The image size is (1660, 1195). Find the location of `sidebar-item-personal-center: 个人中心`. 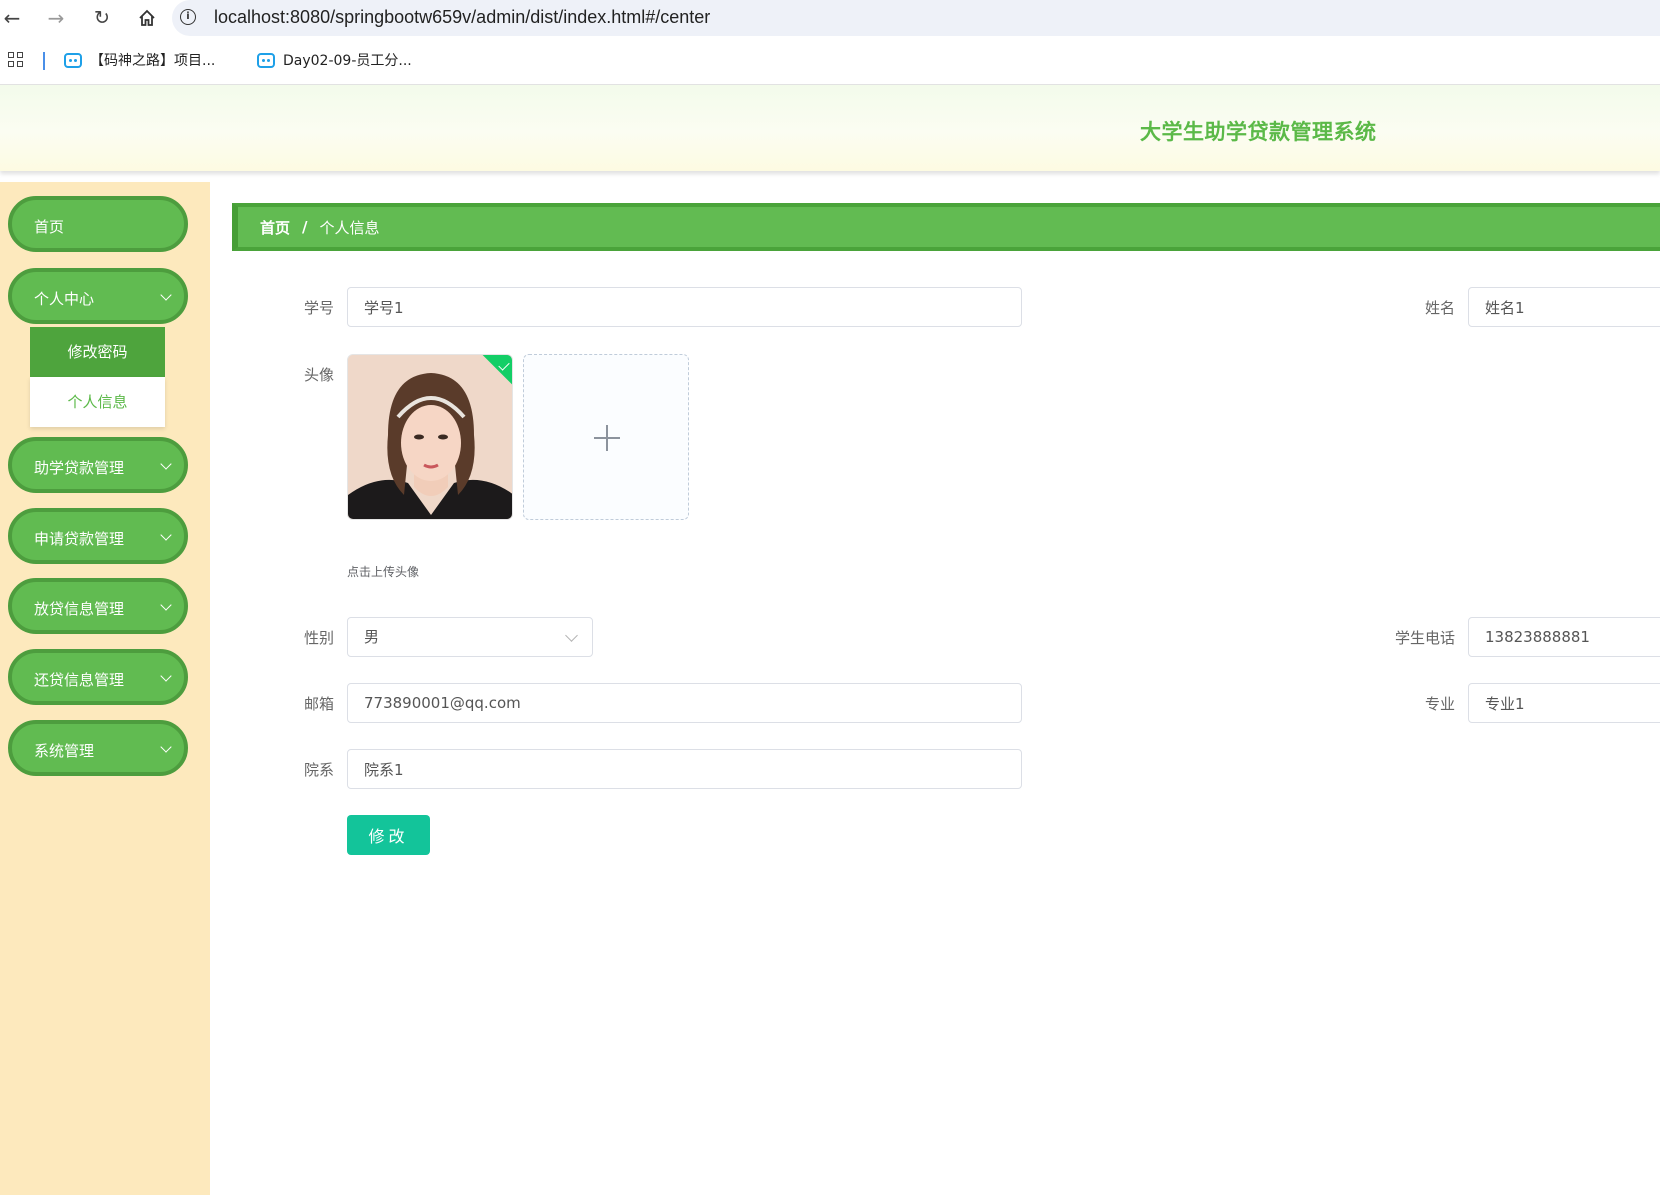

sidebar-item-personal-center: 个人中心 is located at coordinates (98, 296).